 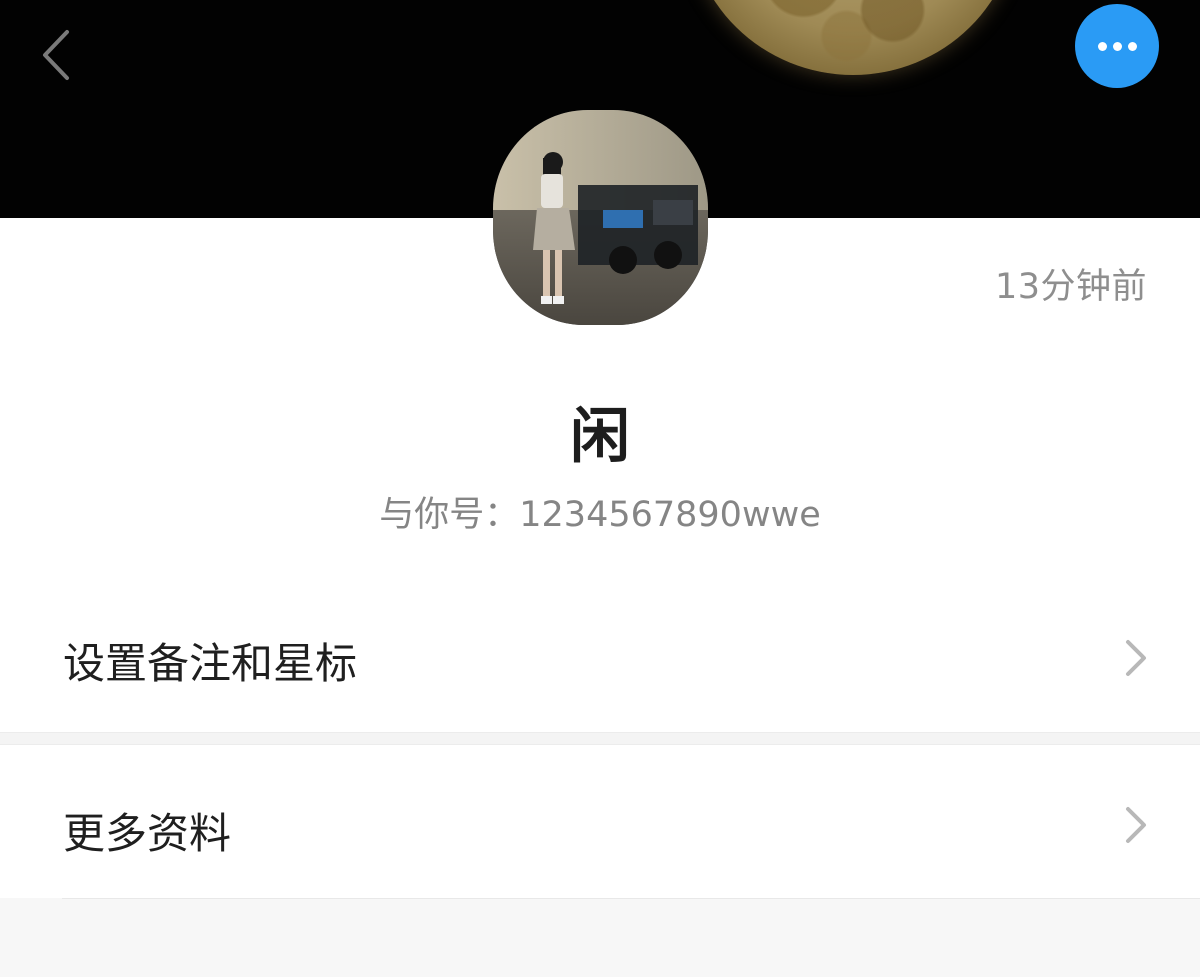 I want to click on ellipsis-icon, so click(x=1102, y=46).